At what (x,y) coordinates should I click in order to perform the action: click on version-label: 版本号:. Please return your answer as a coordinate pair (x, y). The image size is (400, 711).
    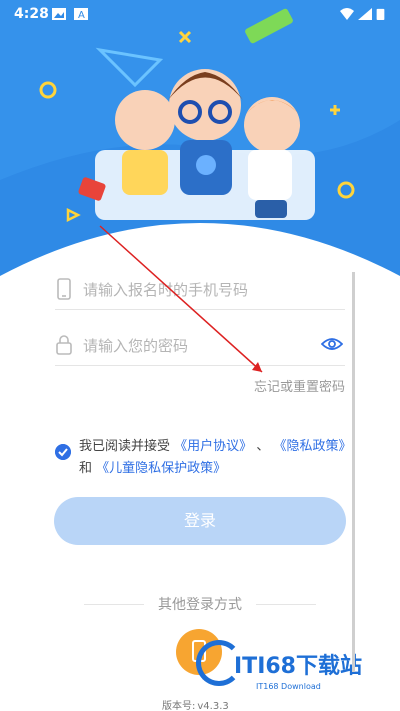
    Looking at the image, I should click on (179, 706).